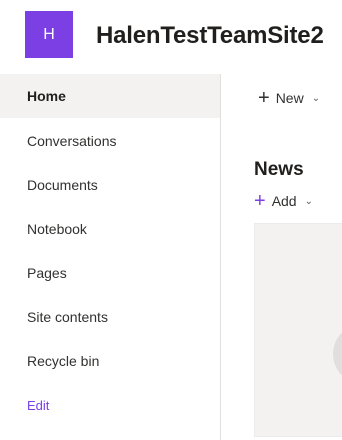 Image resolution: width=342 pixels, height=440 pixels. Describe the element at coordinates (38, 405) in the screenshot. I see `nav-edit-label: Edit` at that location.